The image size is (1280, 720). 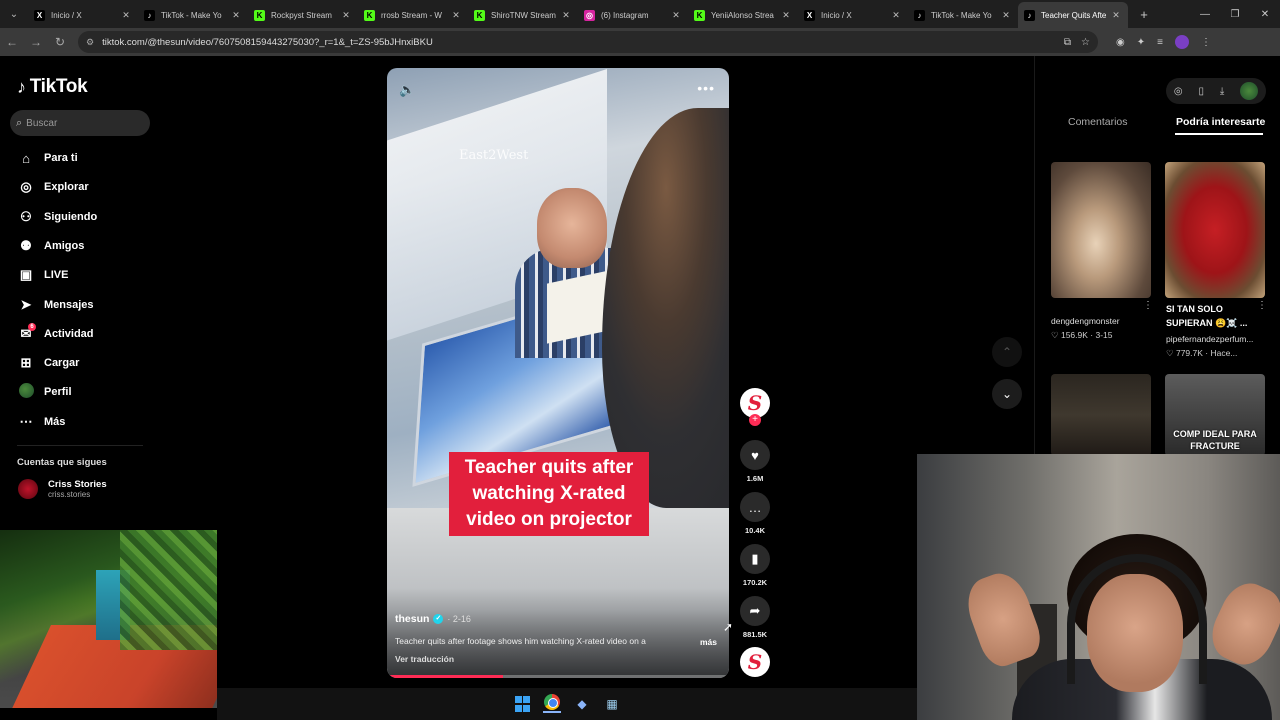 I want to click on maximize-button: ❐, so click(x=1235, y=14).